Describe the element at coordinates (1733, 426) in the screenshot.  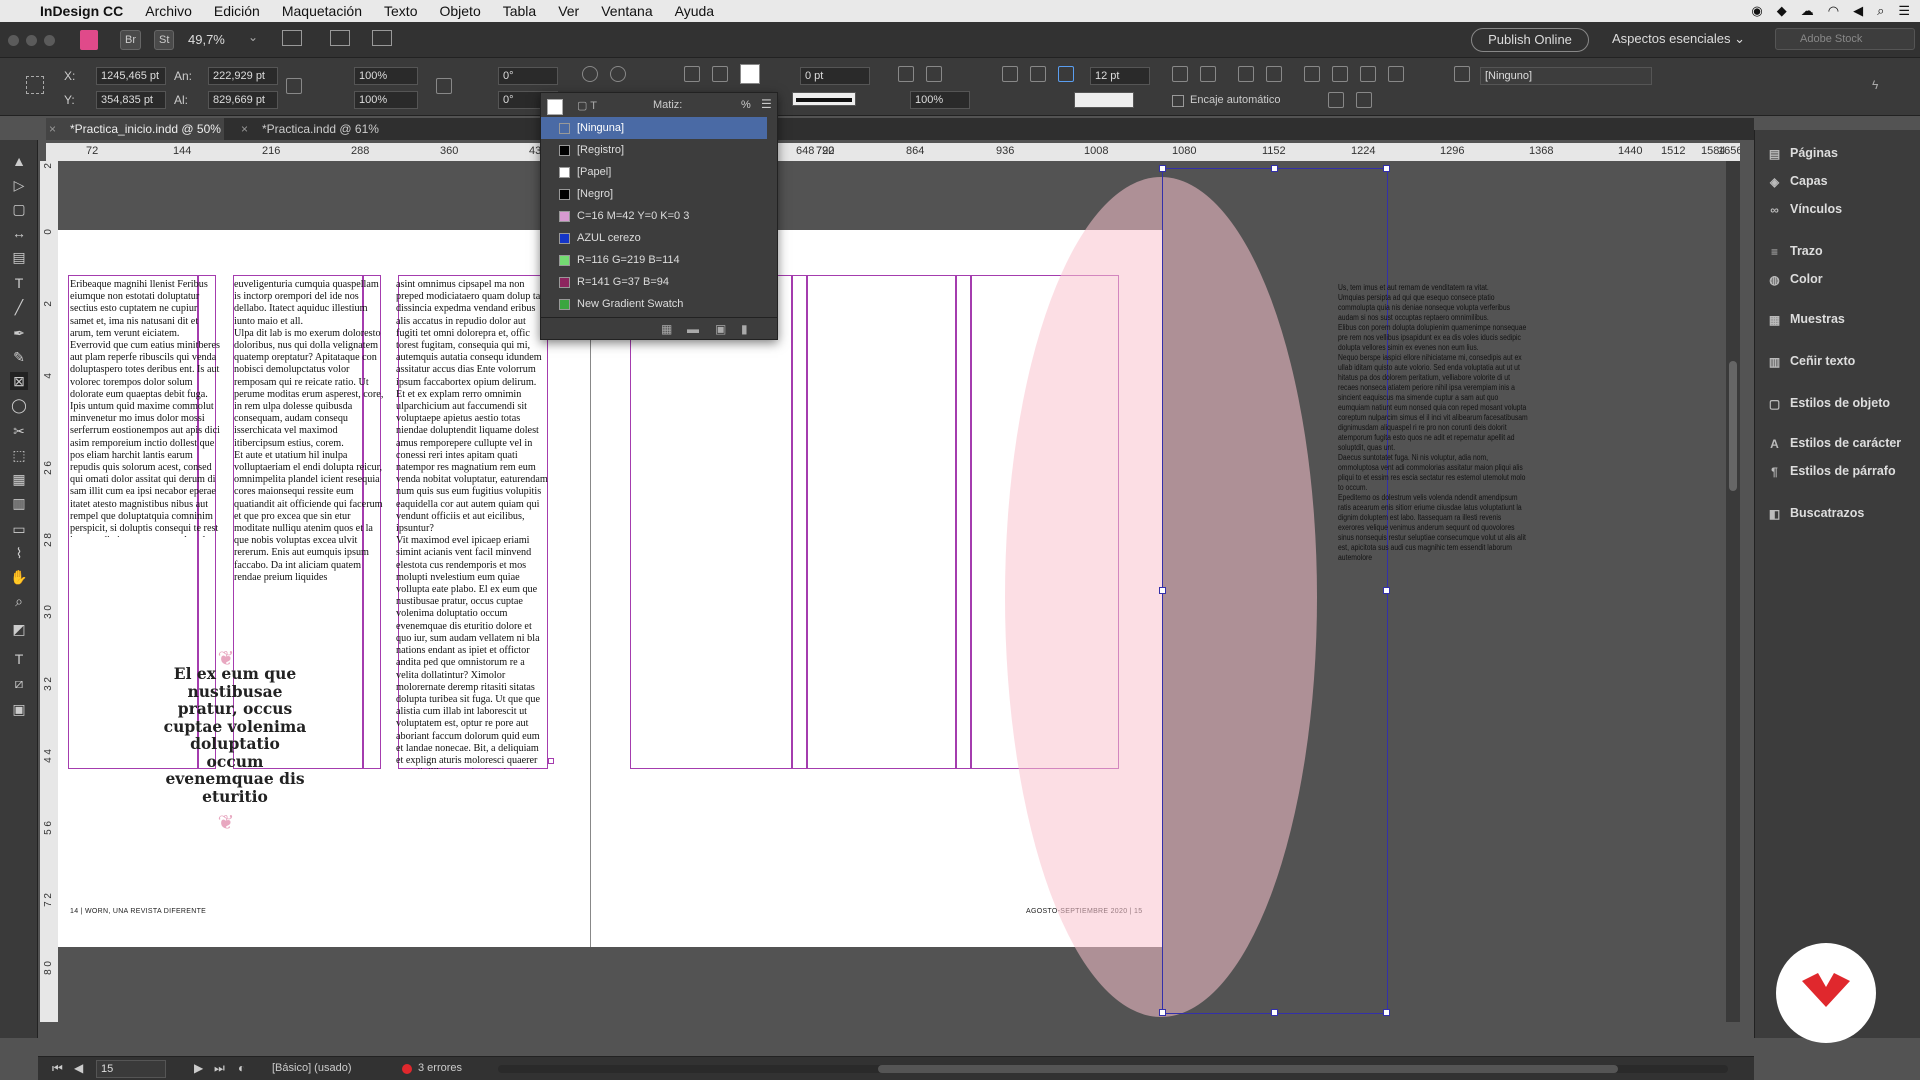
I see `scrollbar-thumb` at that location.